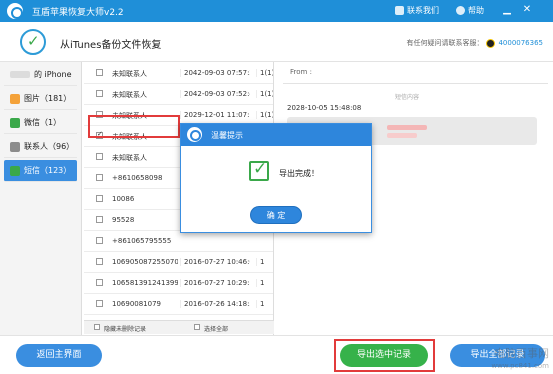 The width and height of the screenshot is (553, 374). I want to click on table-row: 10690081079 2016-07-26 14:18:54 1, so click(178, 304).